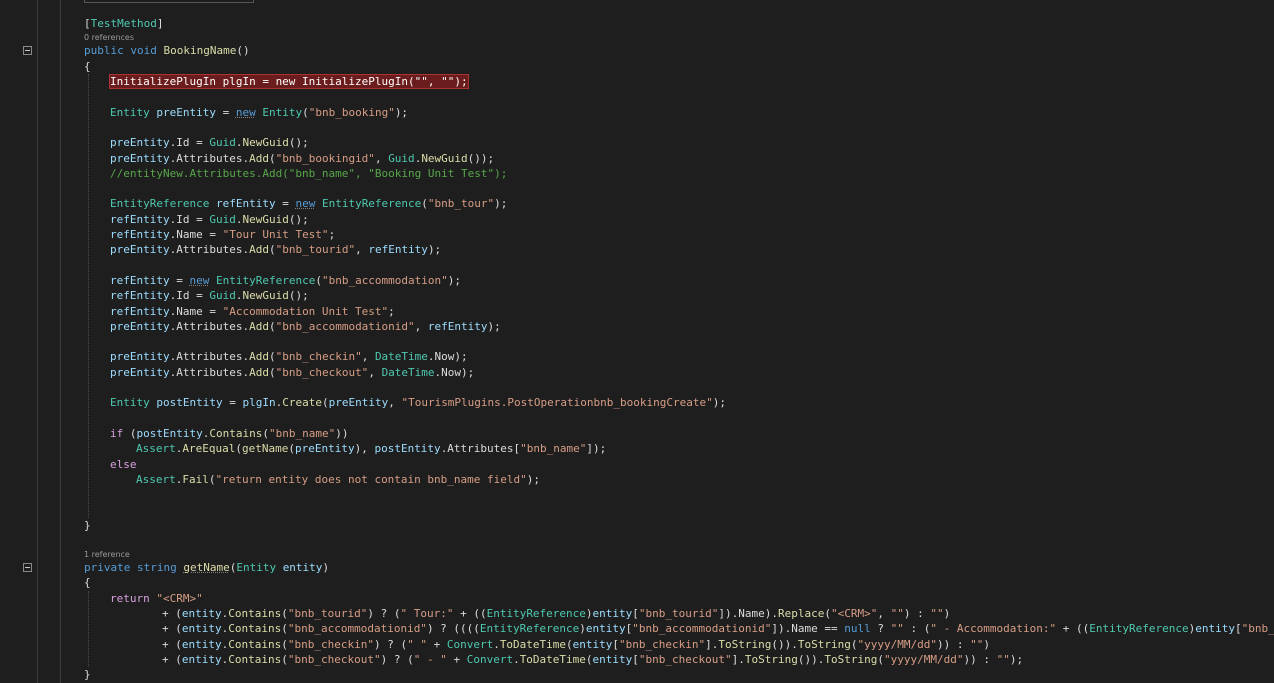 Image resolution: width=1274 pixels, height=683 pixels. I want to click on code-line: [TestMethod], so click(123, 23).